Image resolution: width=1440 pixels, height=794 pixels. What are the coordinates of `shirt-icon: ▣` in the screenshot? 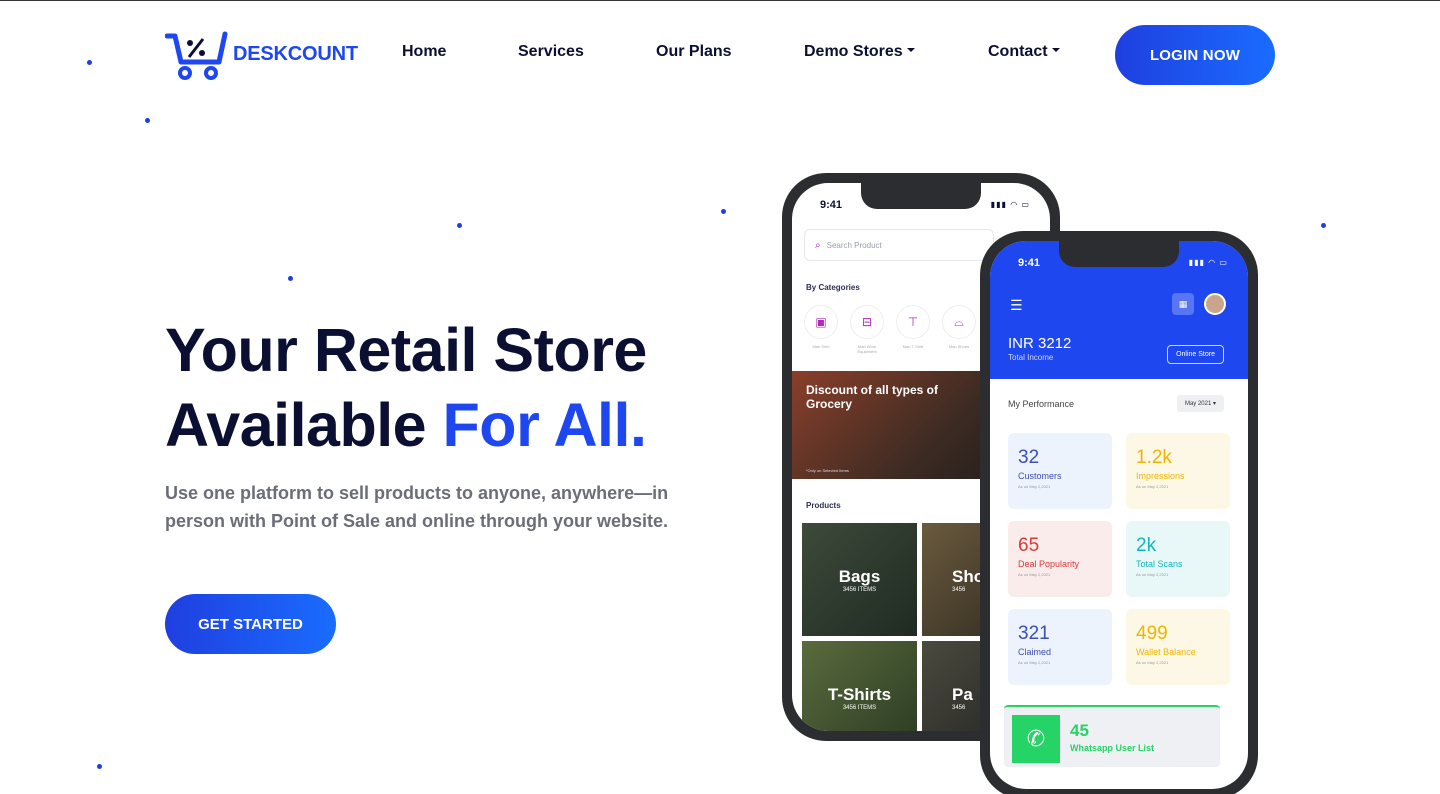 It's located at (821, 322).